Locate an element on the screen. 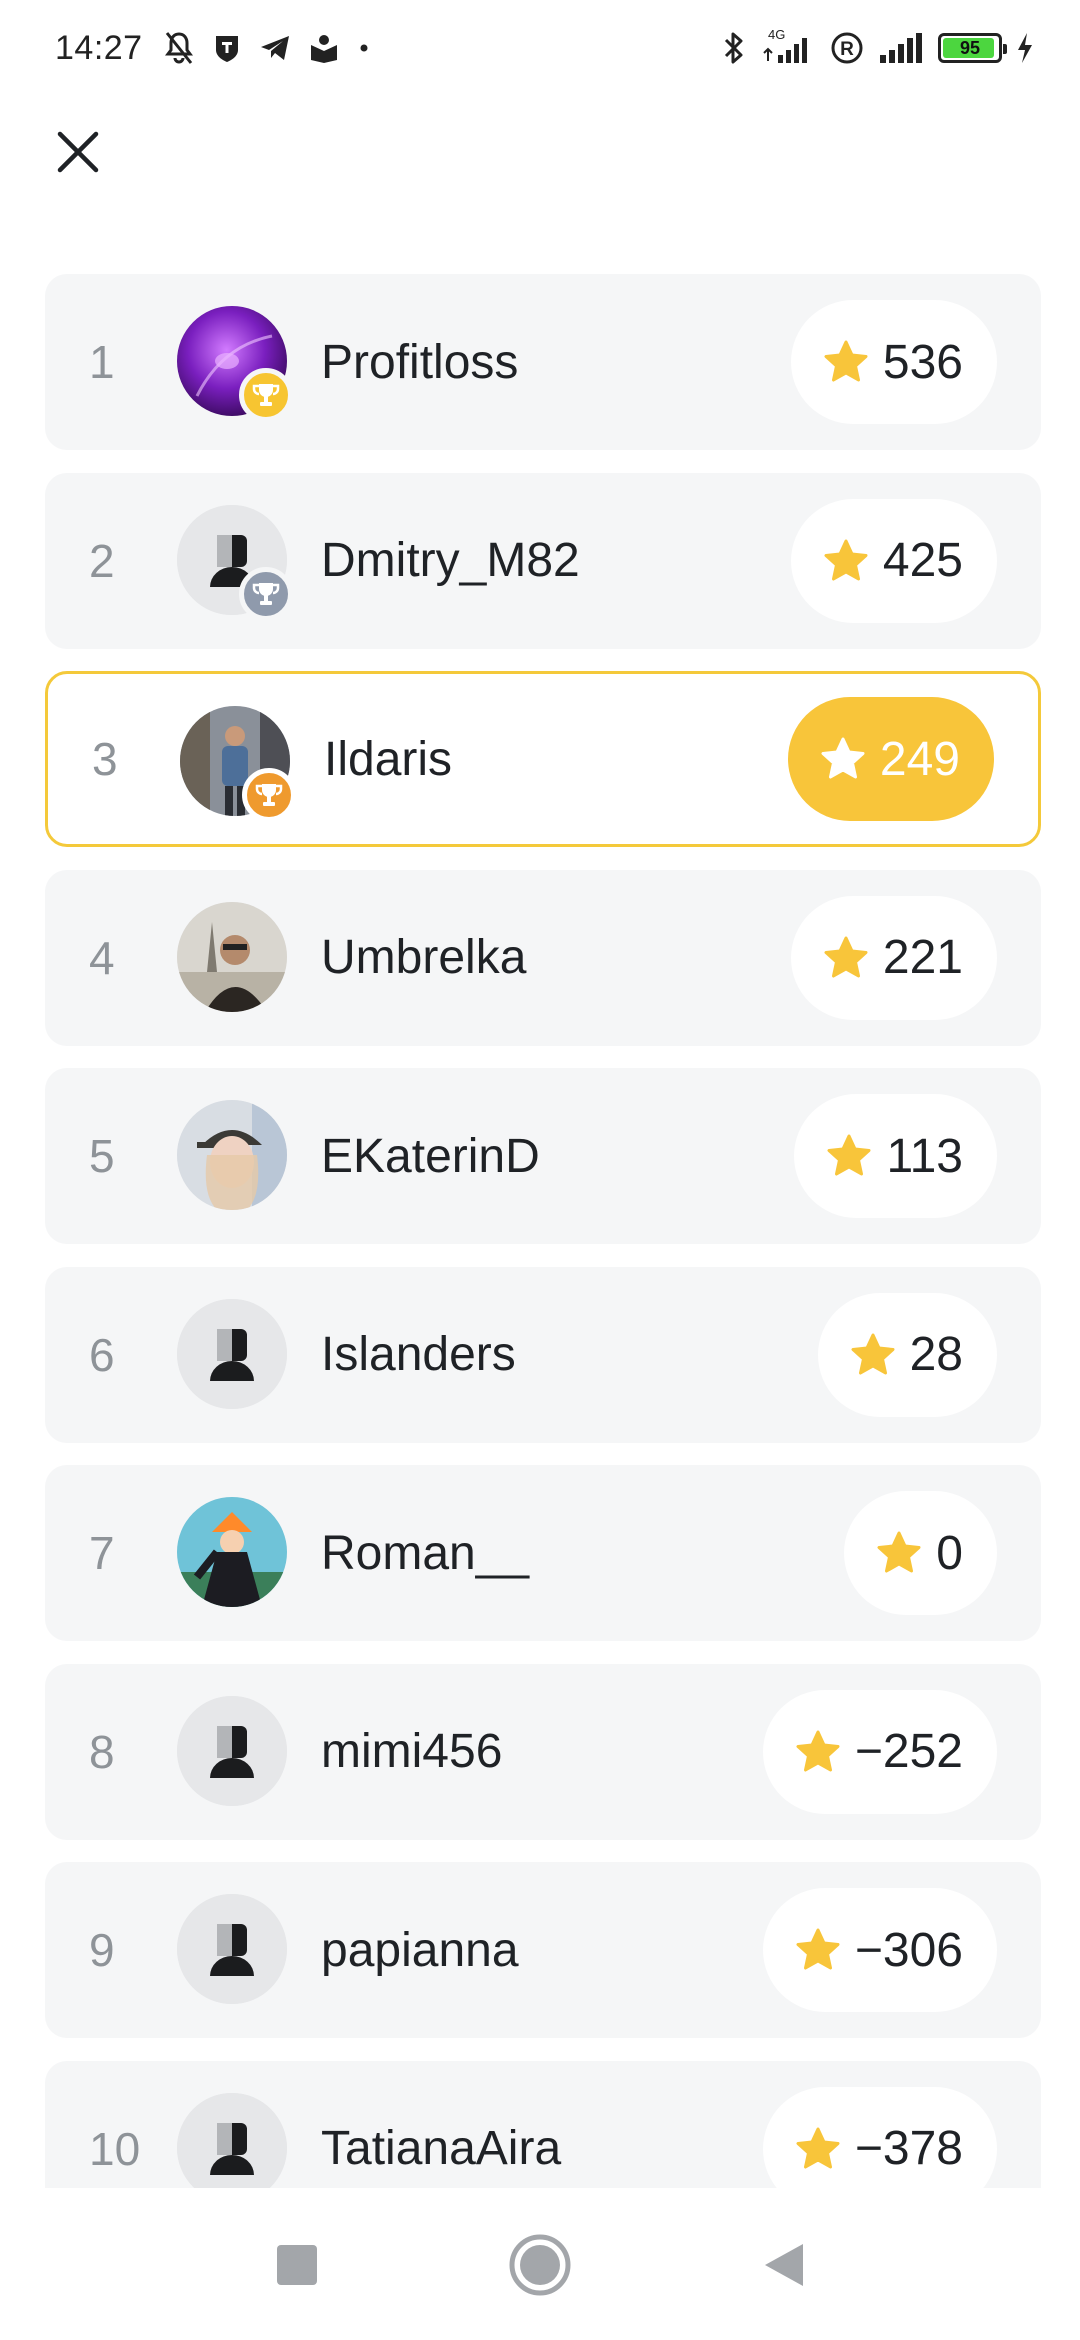 The height and width of the screenshot is (2340, 1080). leaderboard-row: 9 papianna −306 is located at coordinates (543, 1950).